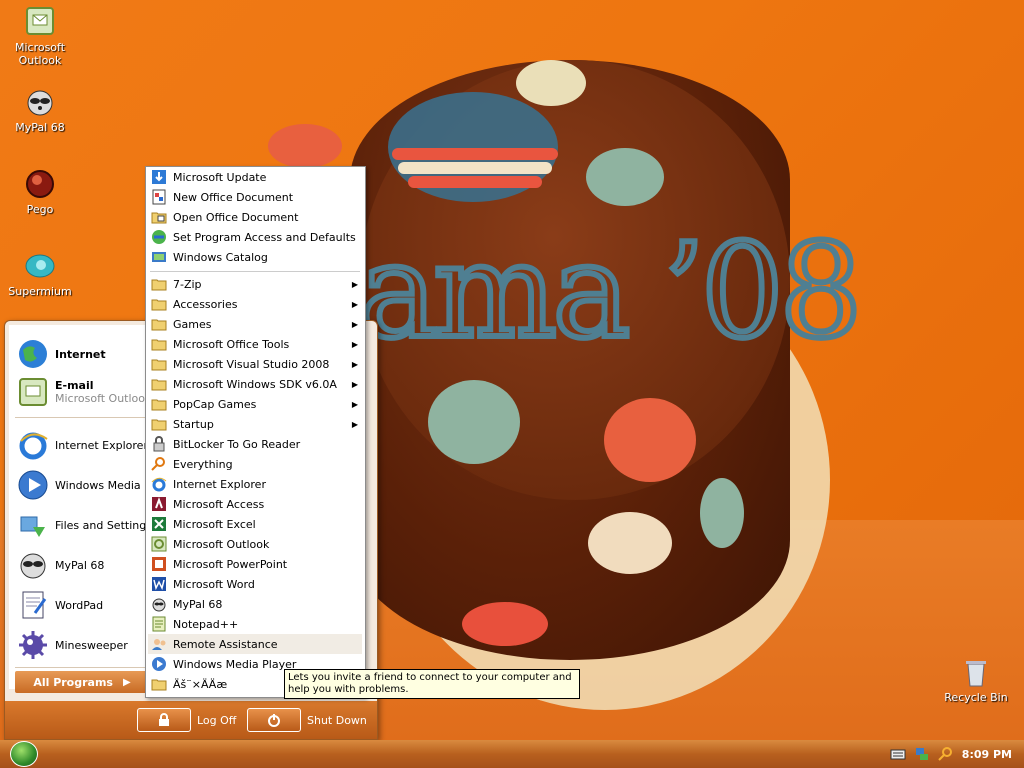  I want to click on menu-item: MyPal 68, so click(255, 604).